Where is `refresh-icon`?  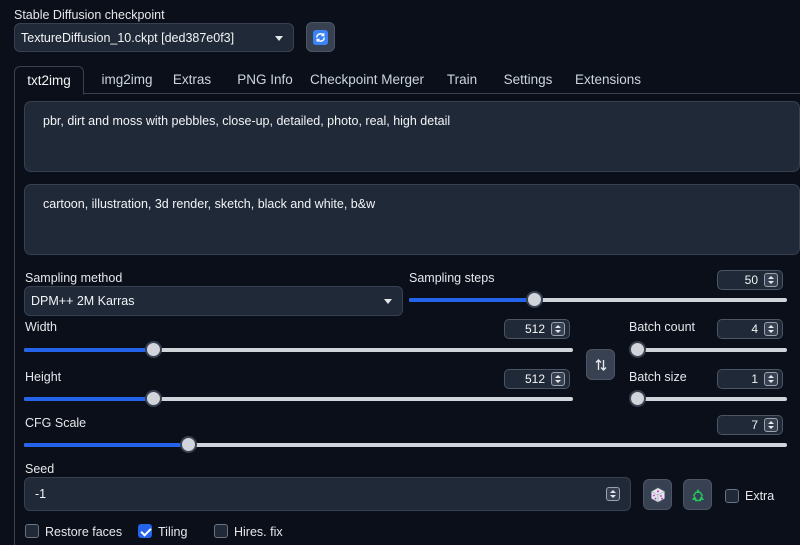 refresh-icon is located at coordinates (320, 37).